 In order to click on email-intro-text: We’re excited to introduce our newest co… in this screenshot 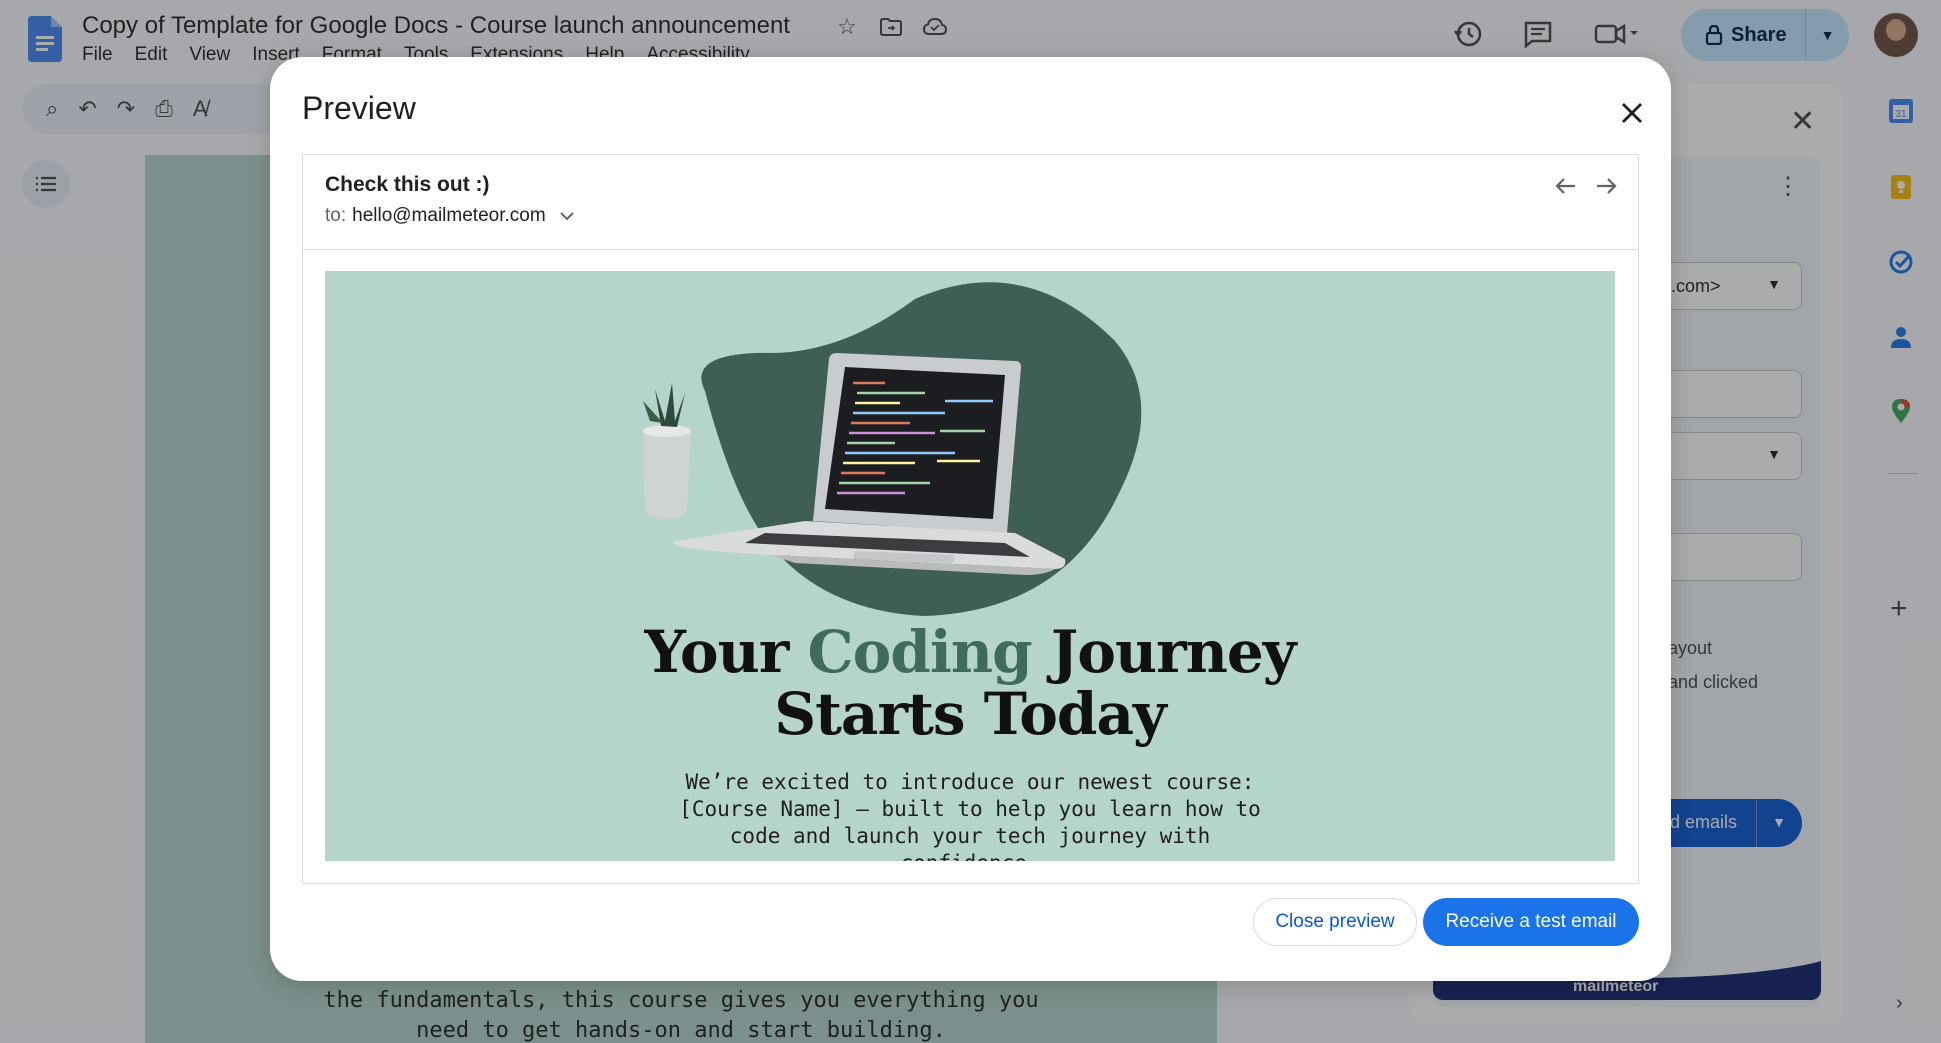, I will do `click(970, 815)`.